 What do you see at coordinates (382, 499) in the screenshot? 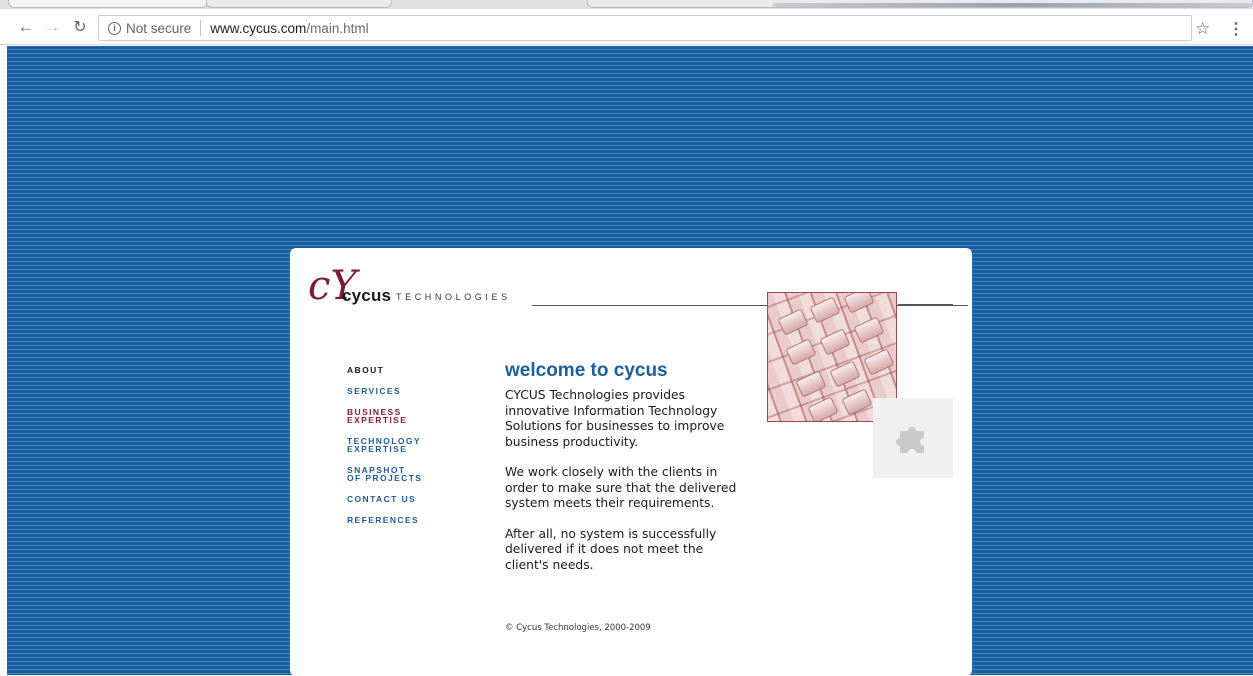
I see `nav-item-label: CONTACT US` at bounding box center [382, 499].